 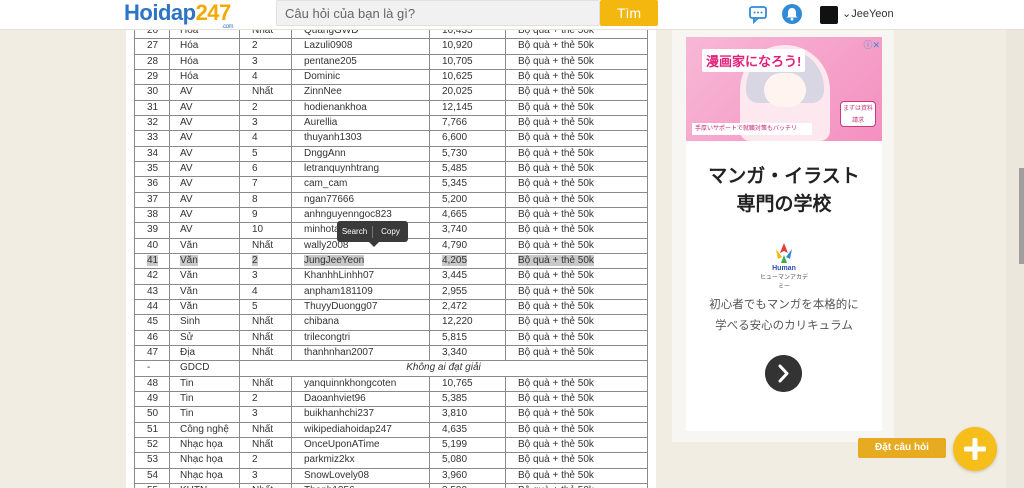 What do you see at coordinates (360, 35) in the screenshot?
I see `username-cell: QuangGWD` at bounding box center [360, 35].